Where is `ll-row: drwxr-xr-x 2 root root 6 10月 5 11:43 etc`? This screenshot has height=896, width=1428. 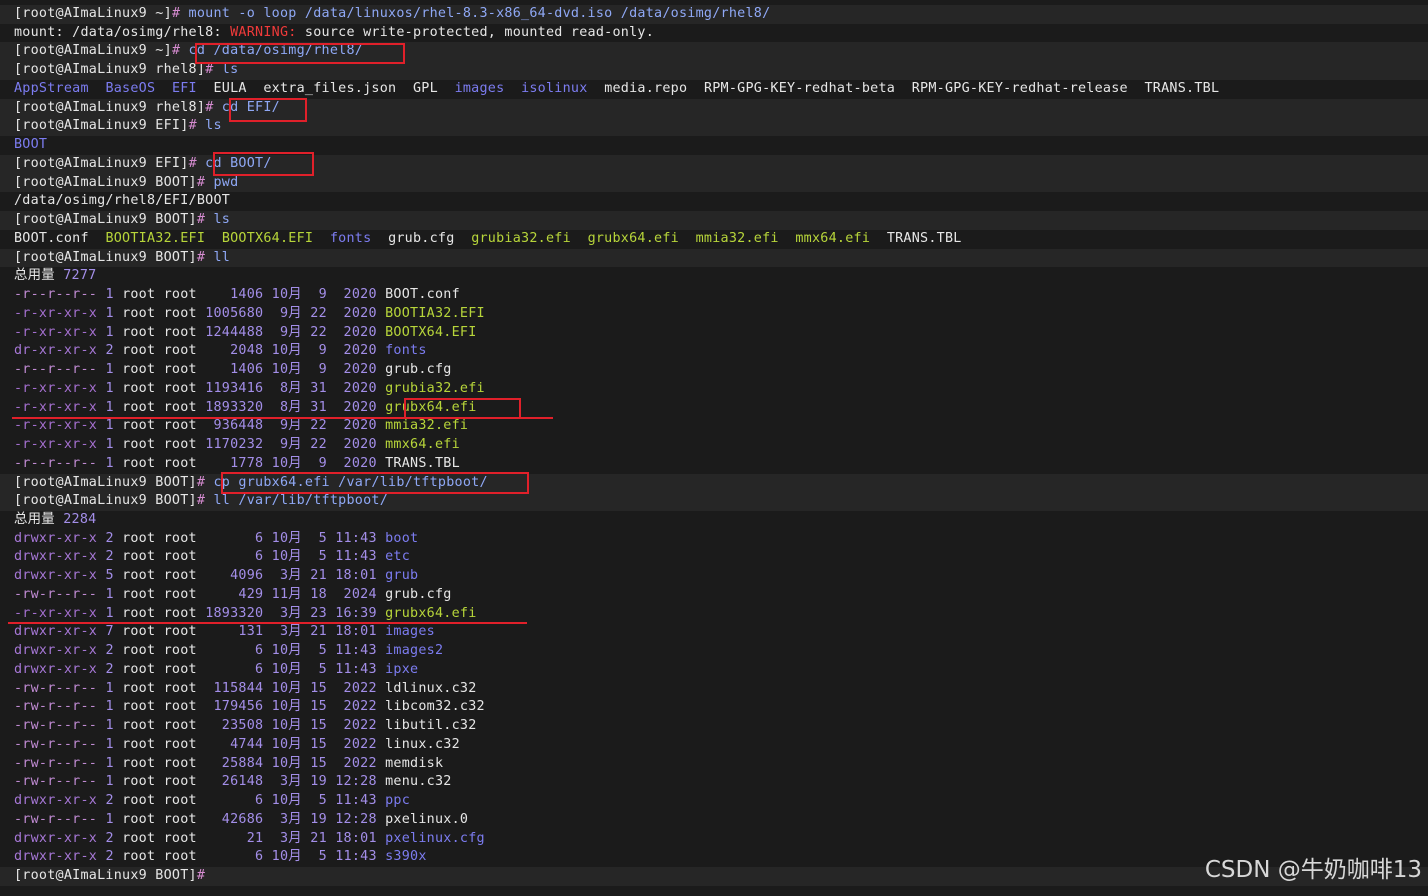 ll-row: drwxr-xr-x 2 root root 6 10月 5 11:43 etc is located at coordinates (212, 557).